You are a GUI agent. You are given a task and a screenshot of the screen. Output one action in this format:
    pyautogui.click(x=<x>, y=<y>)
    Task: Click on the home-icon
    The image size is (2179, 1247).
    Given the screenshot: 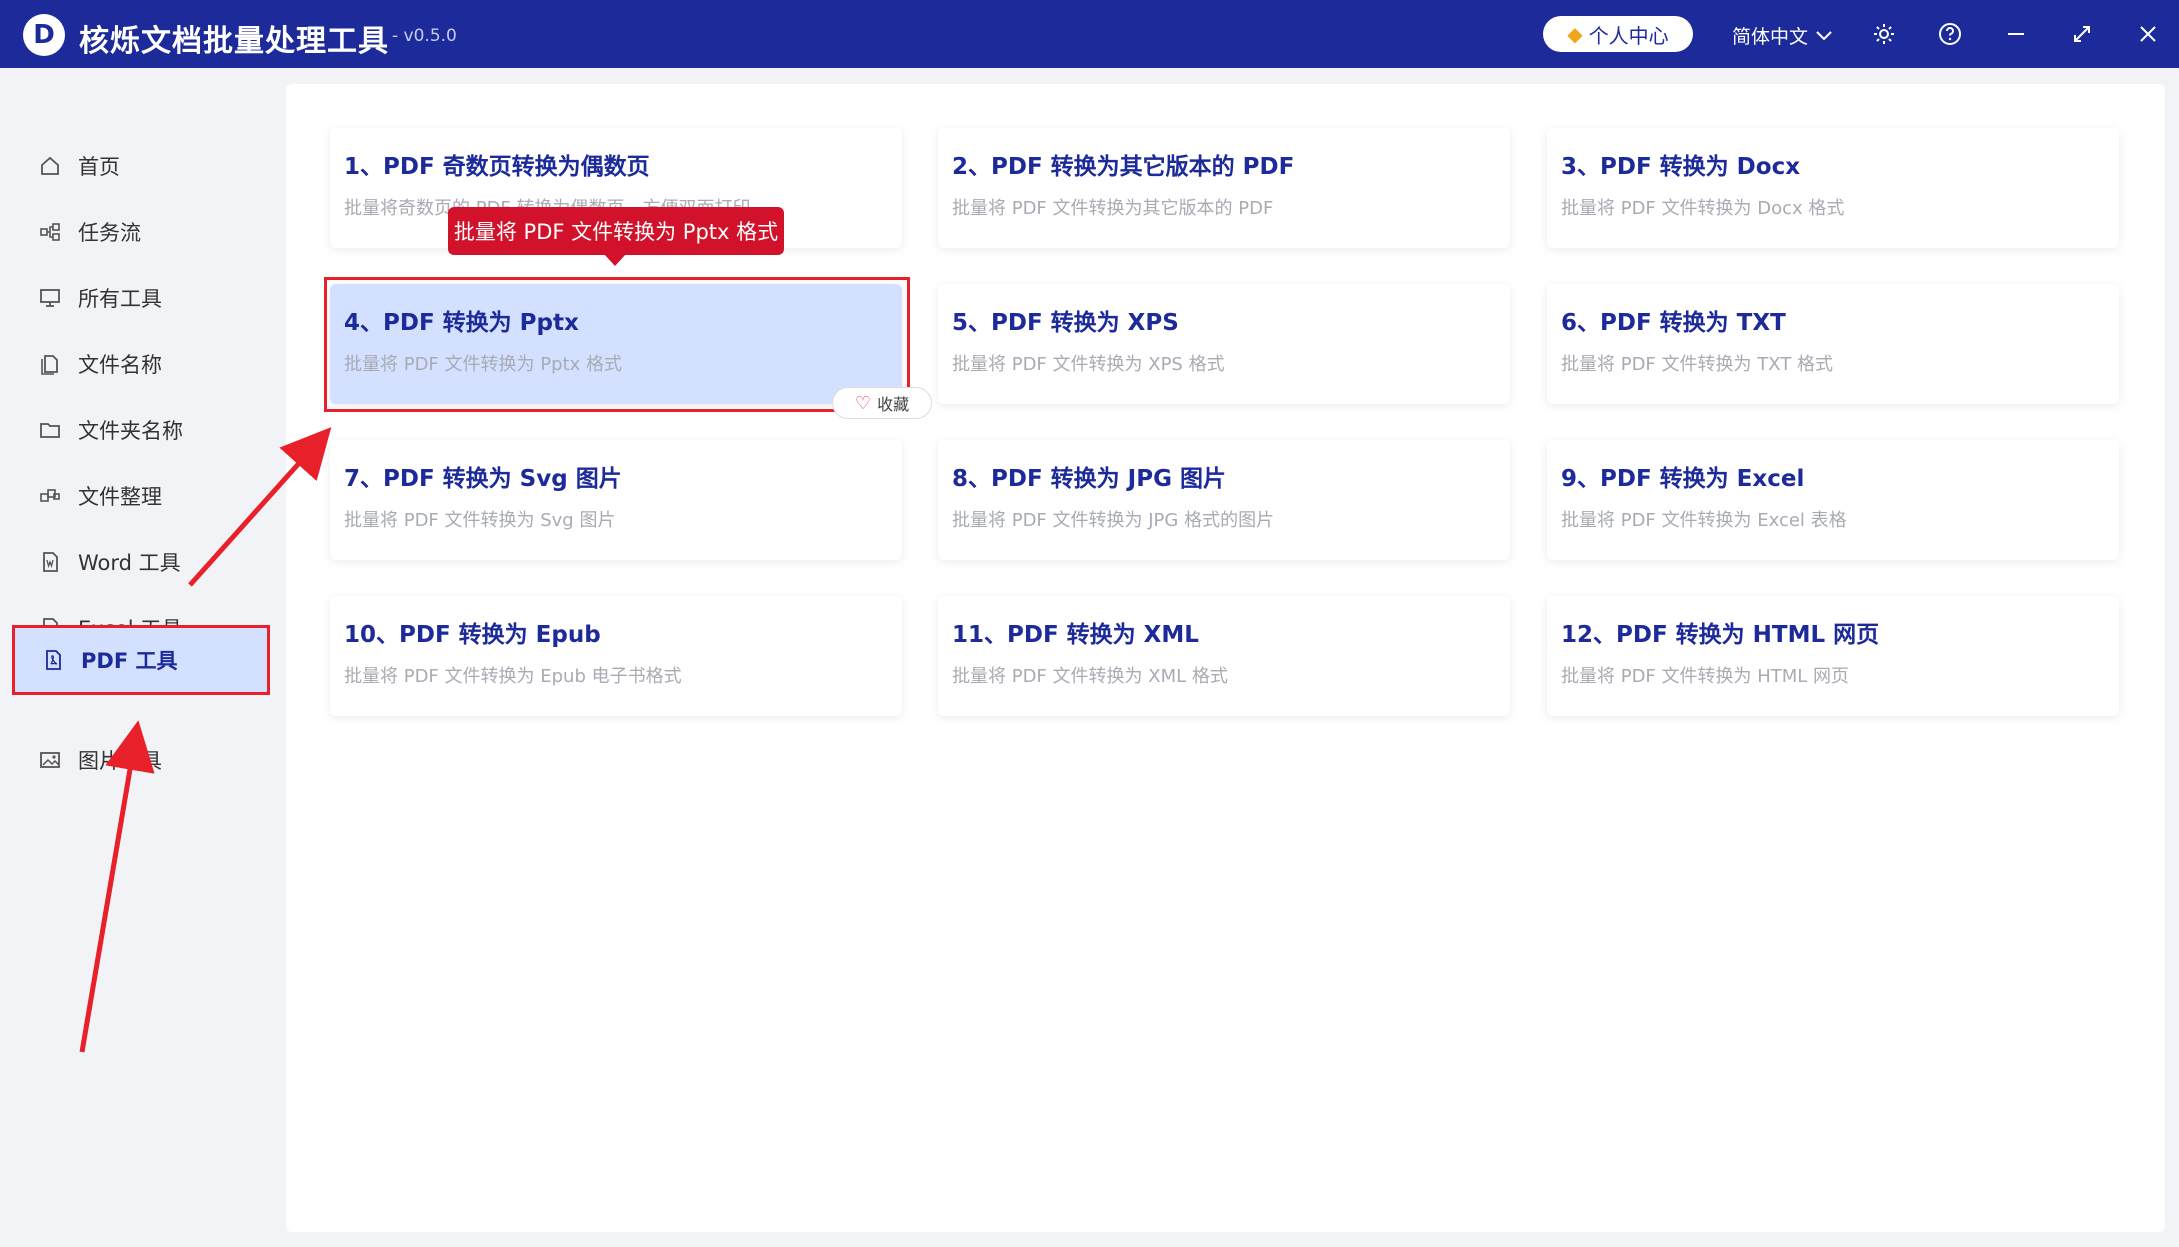 What is the action you would take?
    pyautogui.click(x=50, y=166)
    